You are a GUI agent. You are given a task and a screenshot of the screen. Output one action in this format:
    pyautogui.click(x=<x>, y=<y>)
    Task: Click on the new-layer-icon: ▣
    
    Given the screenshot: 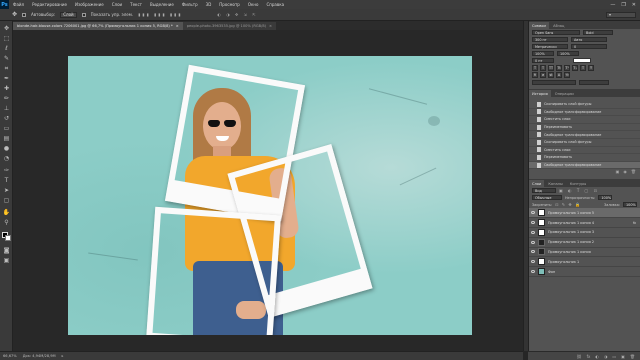 What is the action you would take?
    pyautogui.click(x=623, y=356)
    